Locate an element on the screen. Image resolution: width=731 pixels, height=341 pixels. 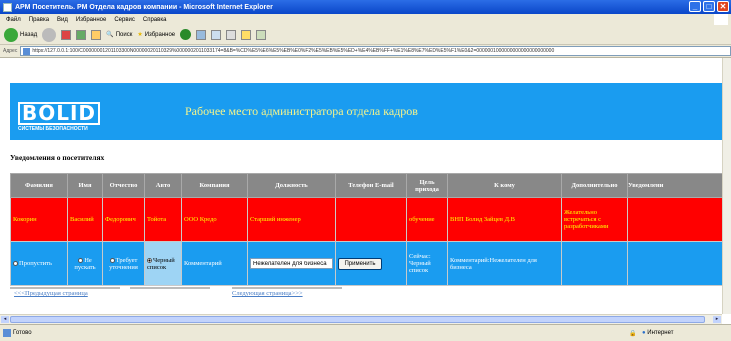
bolid-logo: BOLID СИСТЕМЫ БЕЗОПАСНОСТИ is located at coordinates (59, 117).